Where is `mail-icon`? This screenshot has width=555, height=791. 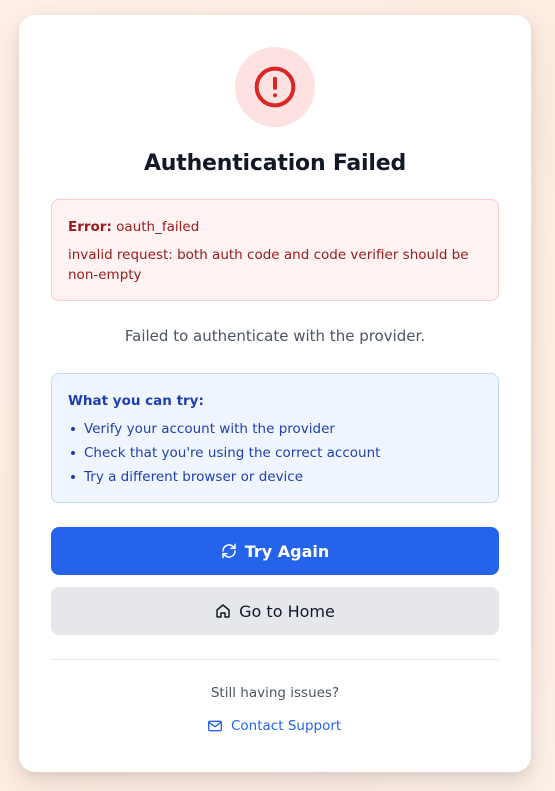
mail-icon is located at coordinates (215, 726).